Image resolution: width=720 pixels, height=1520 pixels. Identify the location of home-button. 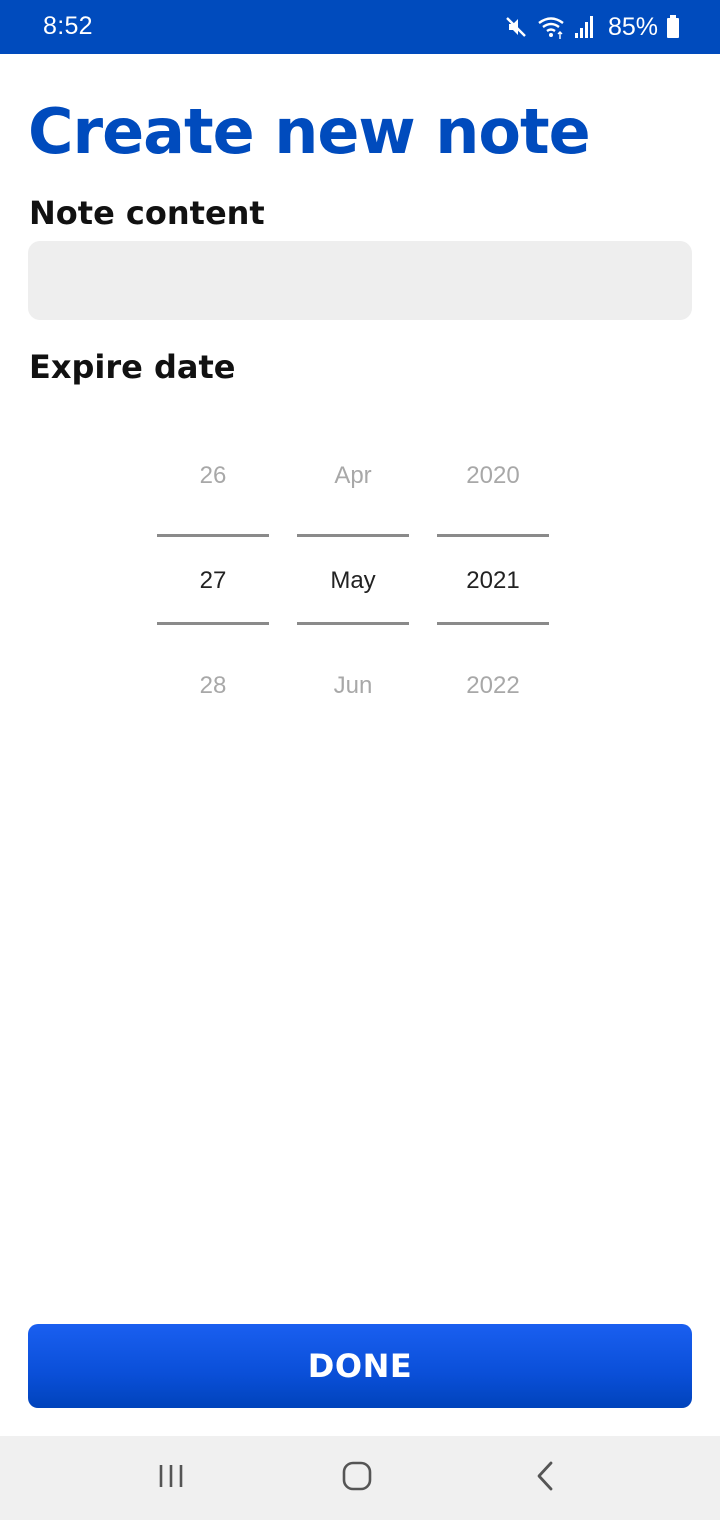
(357, 1478).